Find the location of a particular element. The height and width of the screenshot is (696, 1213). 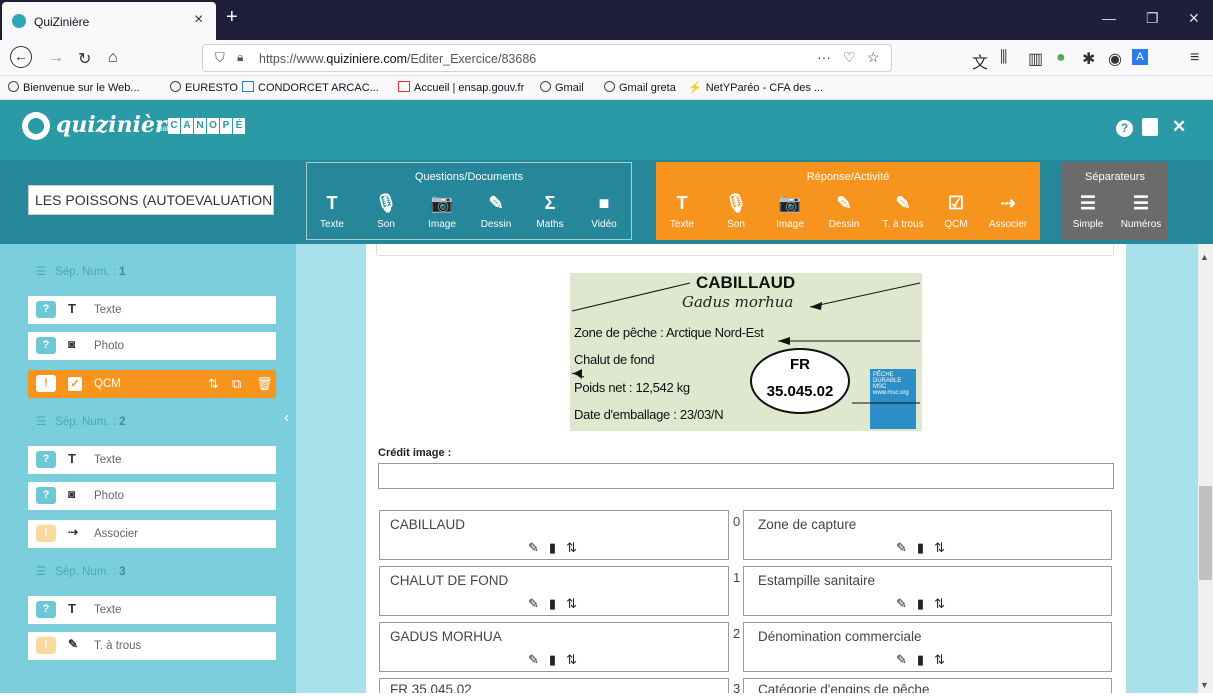

bookmark-item: Gmail is located at coordinates (562, 87).